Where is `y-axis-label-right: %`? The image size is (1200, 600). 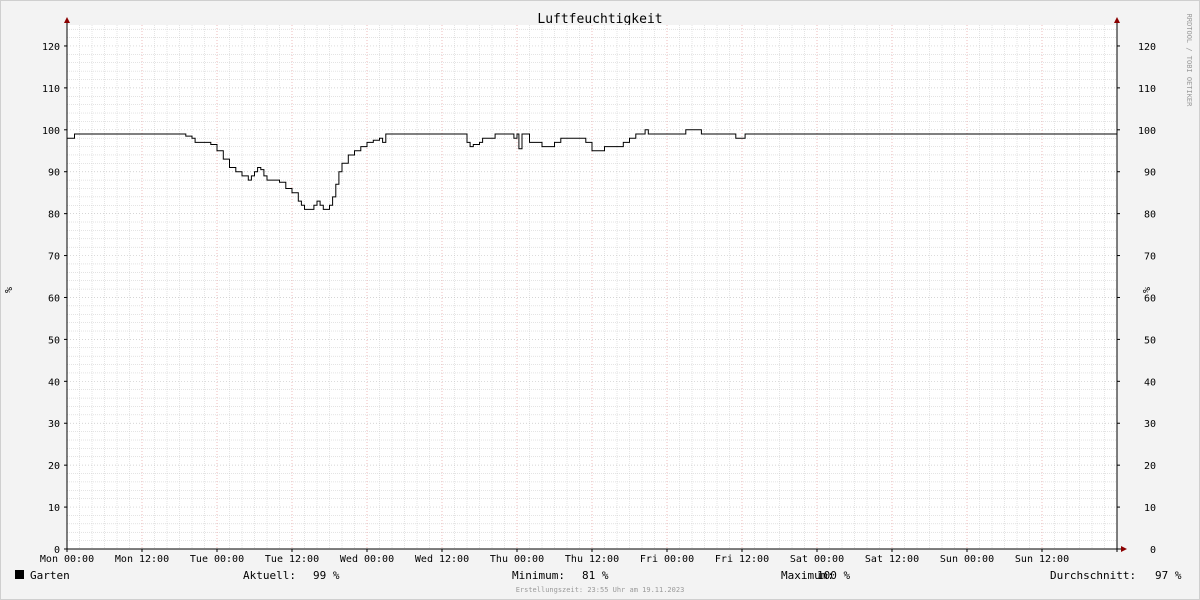
y-axis-label-right: % is located at coordinates (1147, 290).